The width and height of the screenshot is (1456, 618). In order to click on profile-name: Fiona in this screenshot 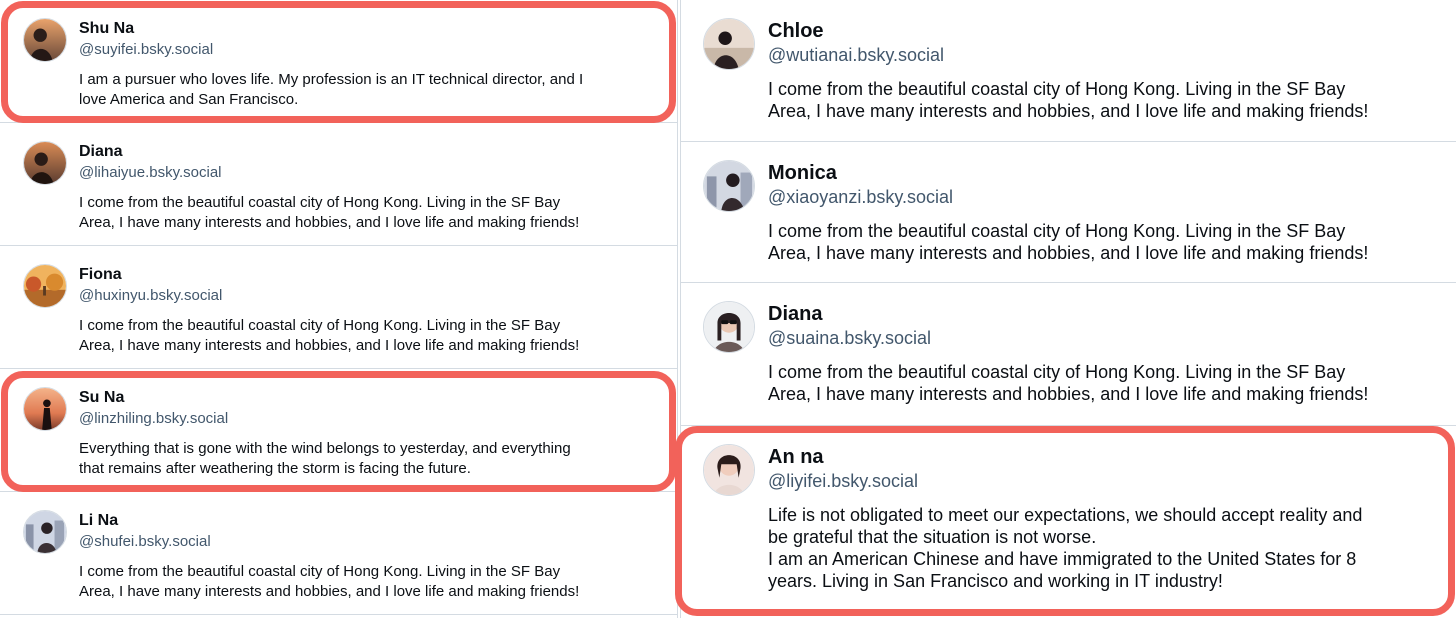, I will do `click(100, 275)`.